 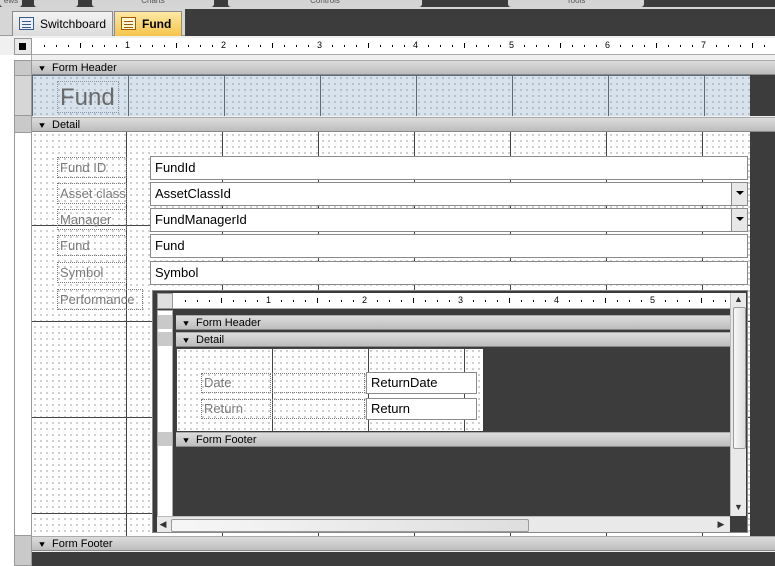 I want to click on subform-horizontal-scrollbar: ◀ ▶, so click(x=443, y=524).